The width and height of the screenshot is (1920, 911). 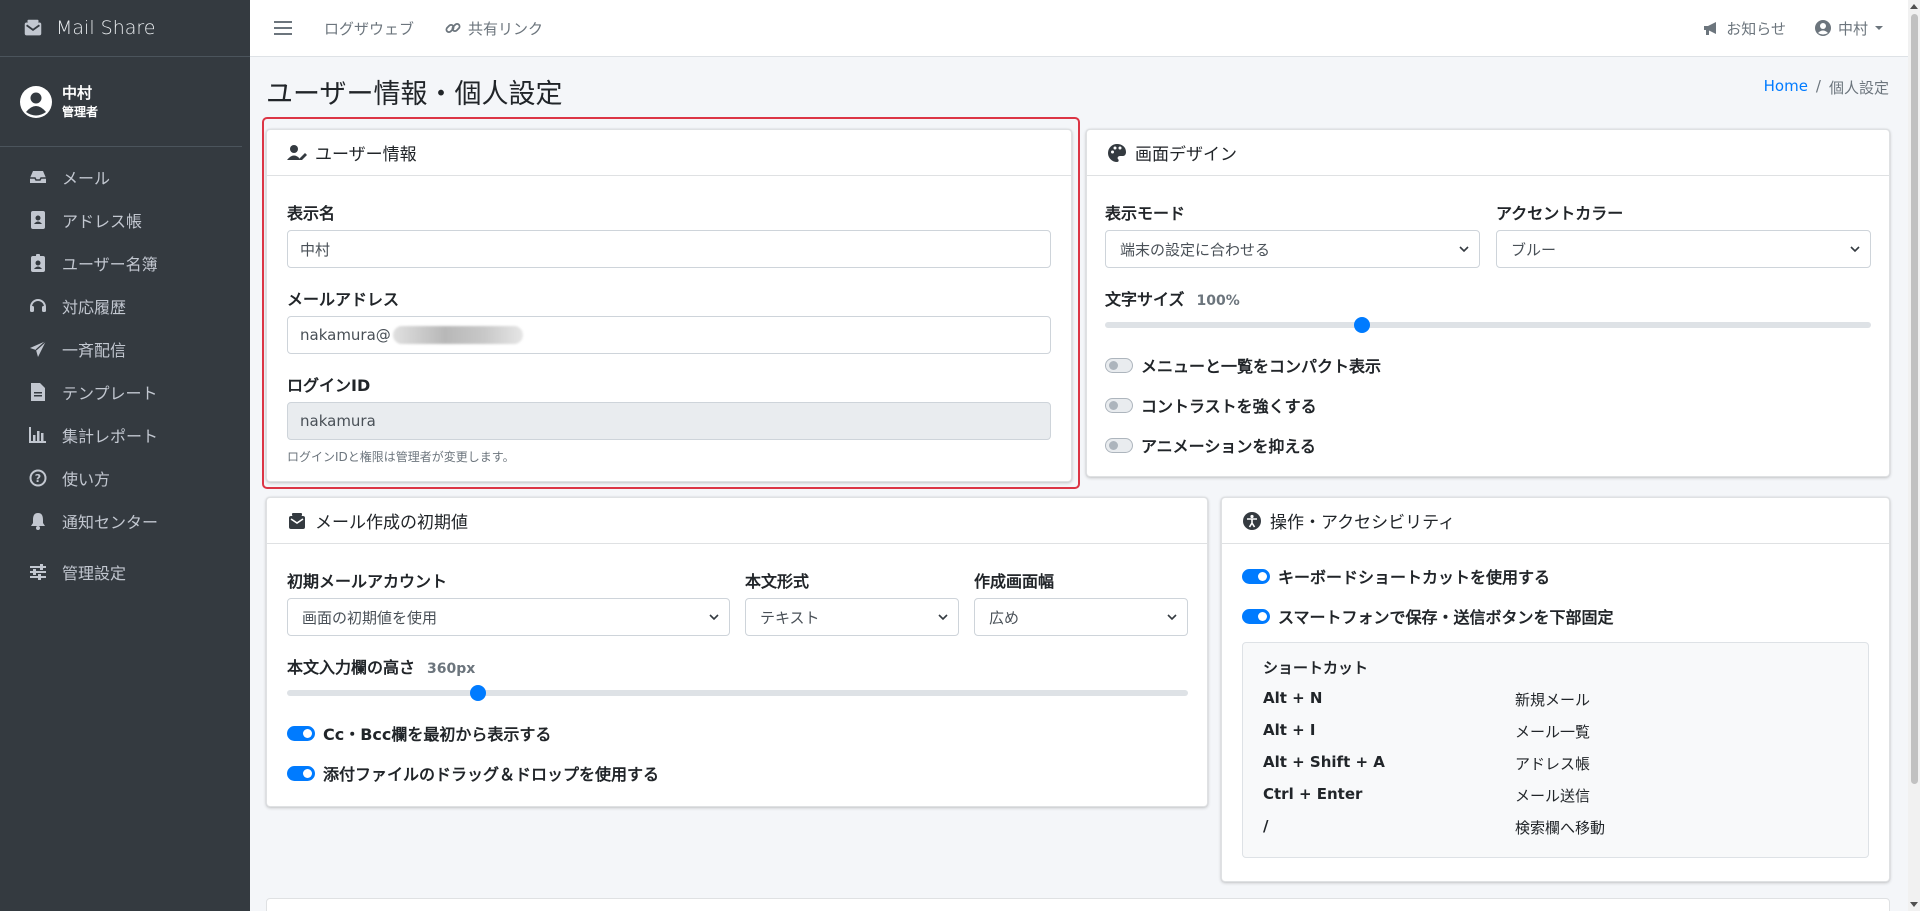 What do you see at coordinates (491, 774) in the screenshot?
I see `toggle-label: 添付ファイルのドラッグ＆ドロップを使用する` at bounding box center [491, 774].